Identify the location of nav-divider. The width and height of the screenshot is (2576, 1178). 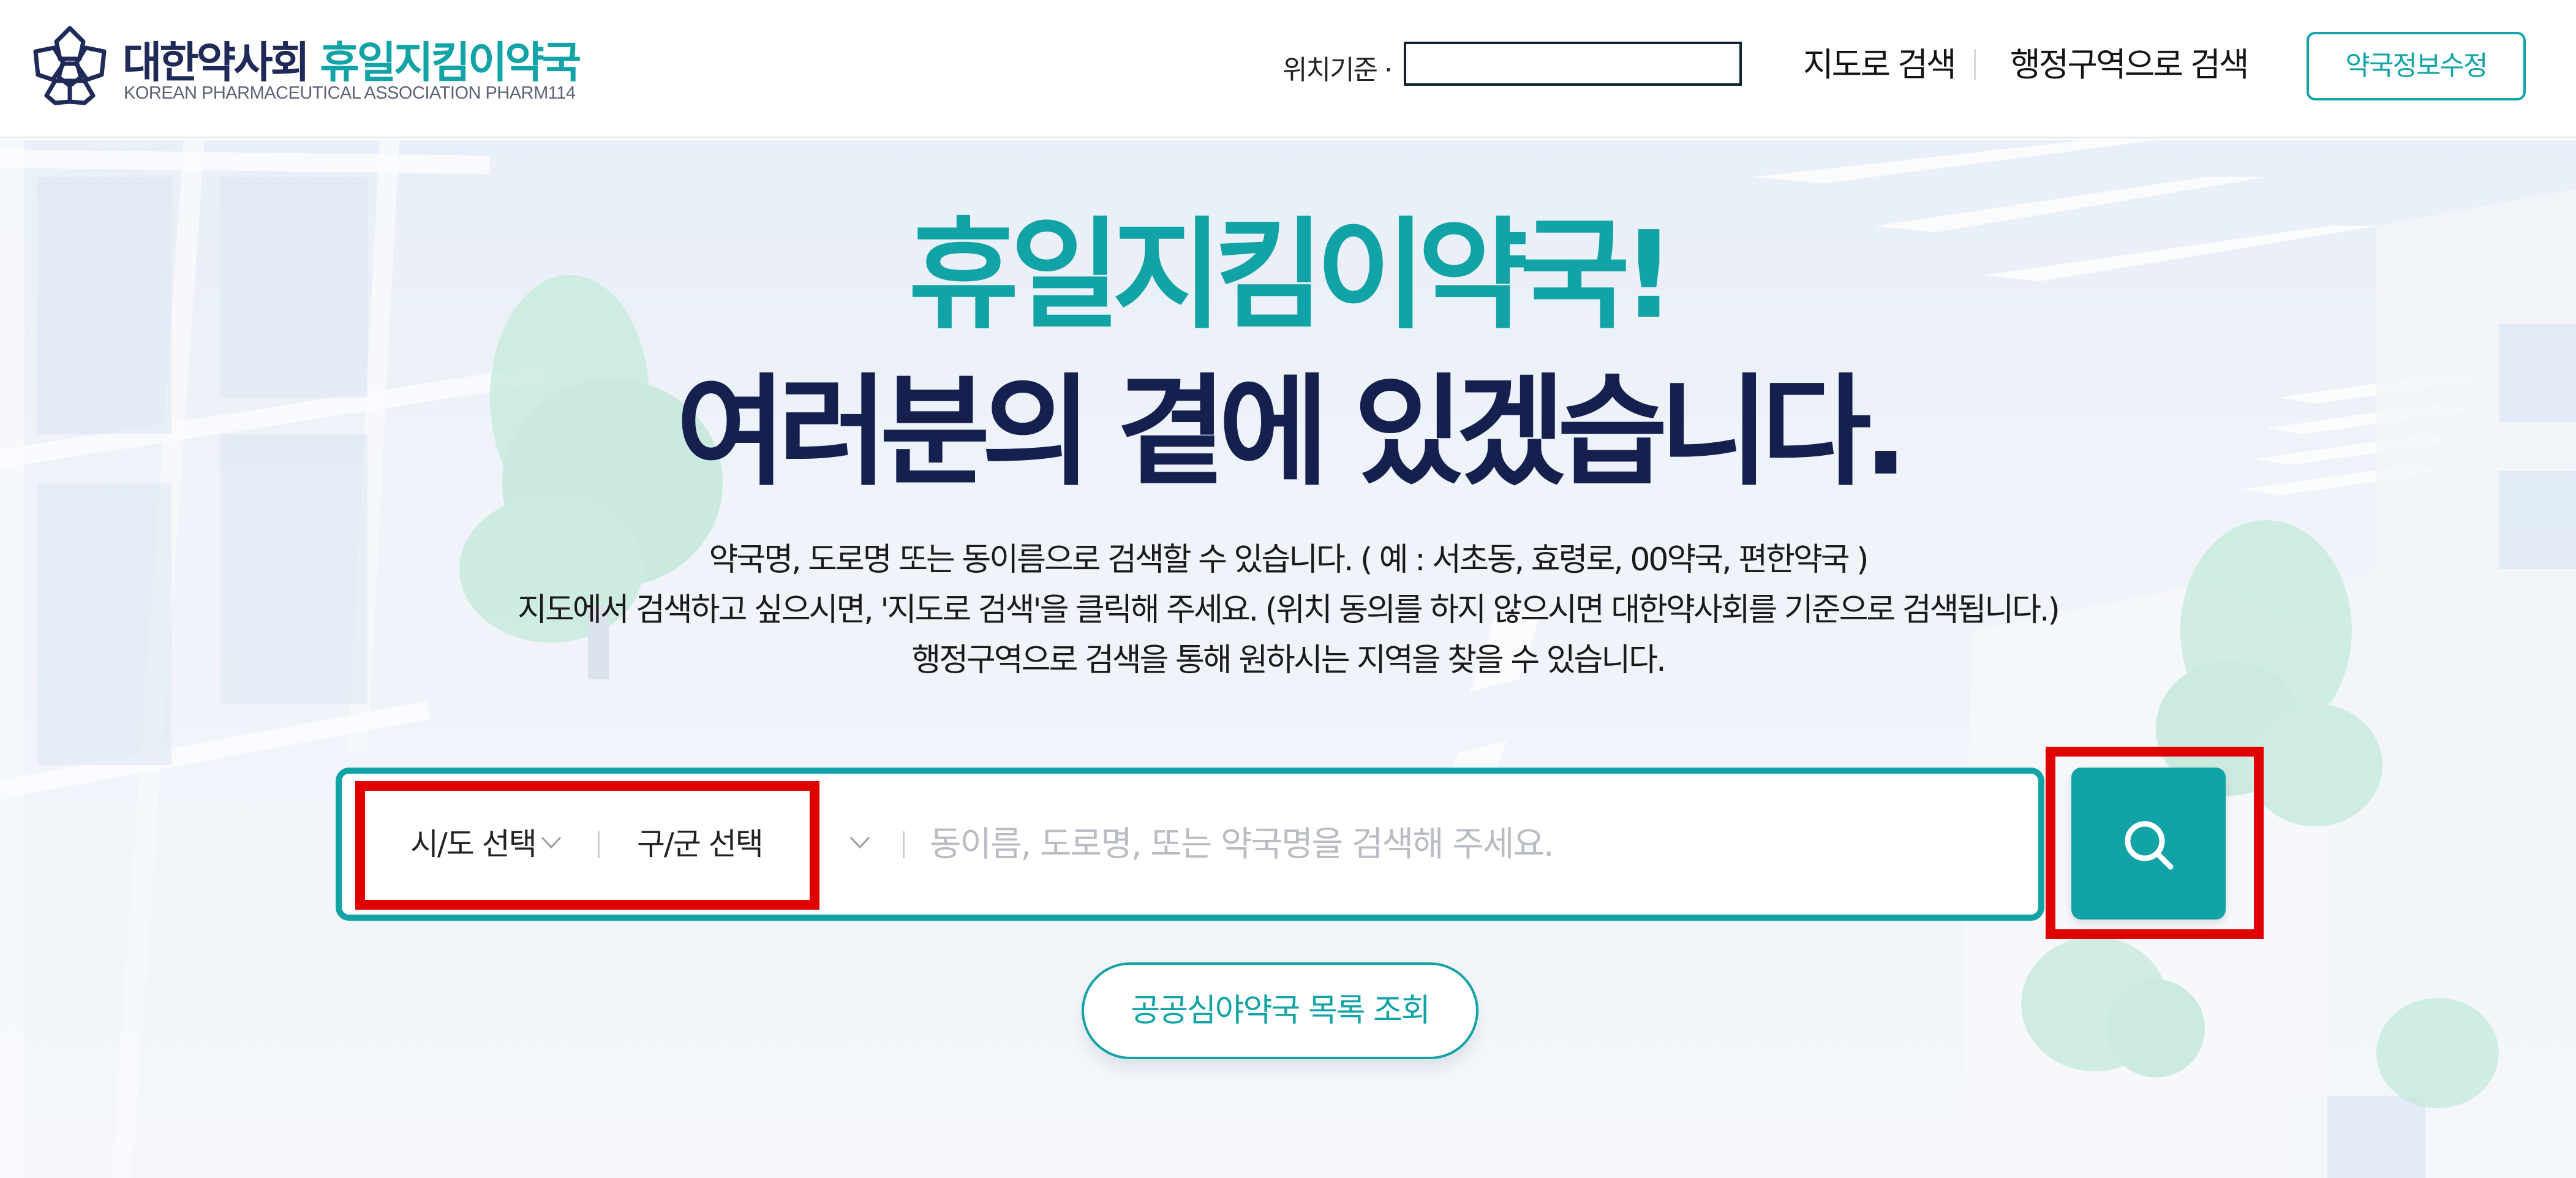
(1975, 64).